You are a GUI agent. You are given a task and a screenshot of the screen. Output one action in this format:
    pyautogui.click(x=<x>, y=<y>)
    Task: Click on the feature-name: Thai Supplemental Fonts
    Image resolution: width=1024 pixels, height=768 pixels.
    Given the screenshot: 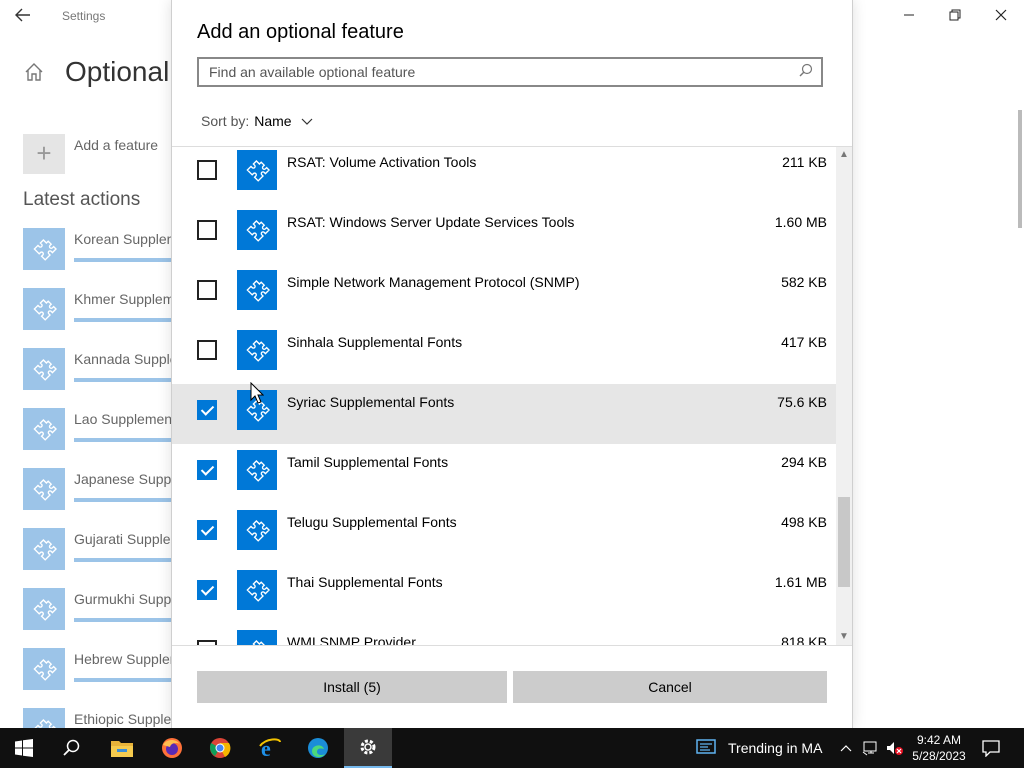 What is the action you would take?
    pyautogui.click(x=365, y=582)
    